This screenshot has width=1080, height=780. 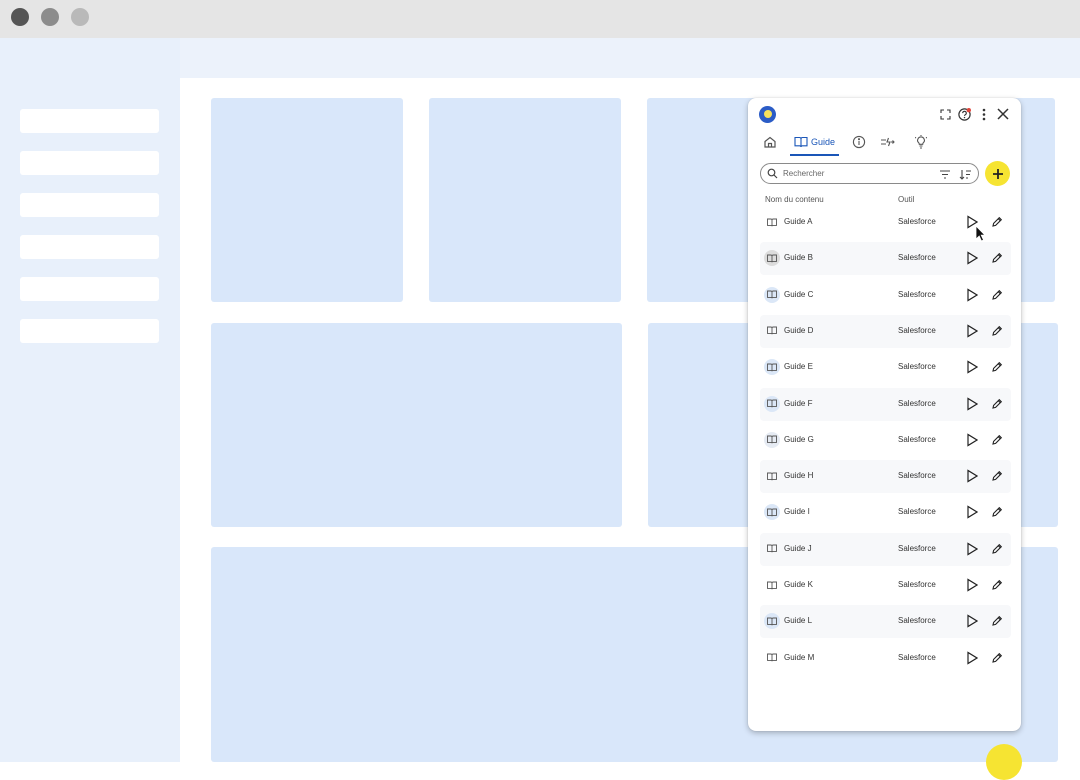 I want to click on guide-name: Guide L, so click(x=798, y=621).